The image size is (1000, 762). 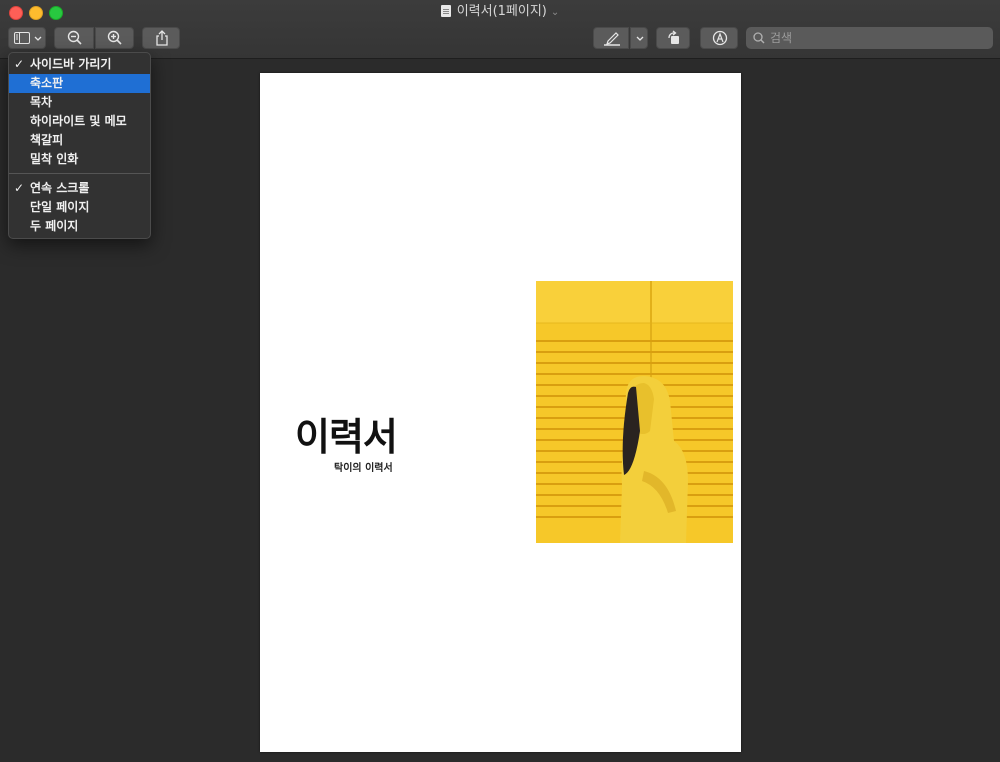 I want to click on window-title: 이력서(1페이지) ⌄, so click(x=500, y=12).